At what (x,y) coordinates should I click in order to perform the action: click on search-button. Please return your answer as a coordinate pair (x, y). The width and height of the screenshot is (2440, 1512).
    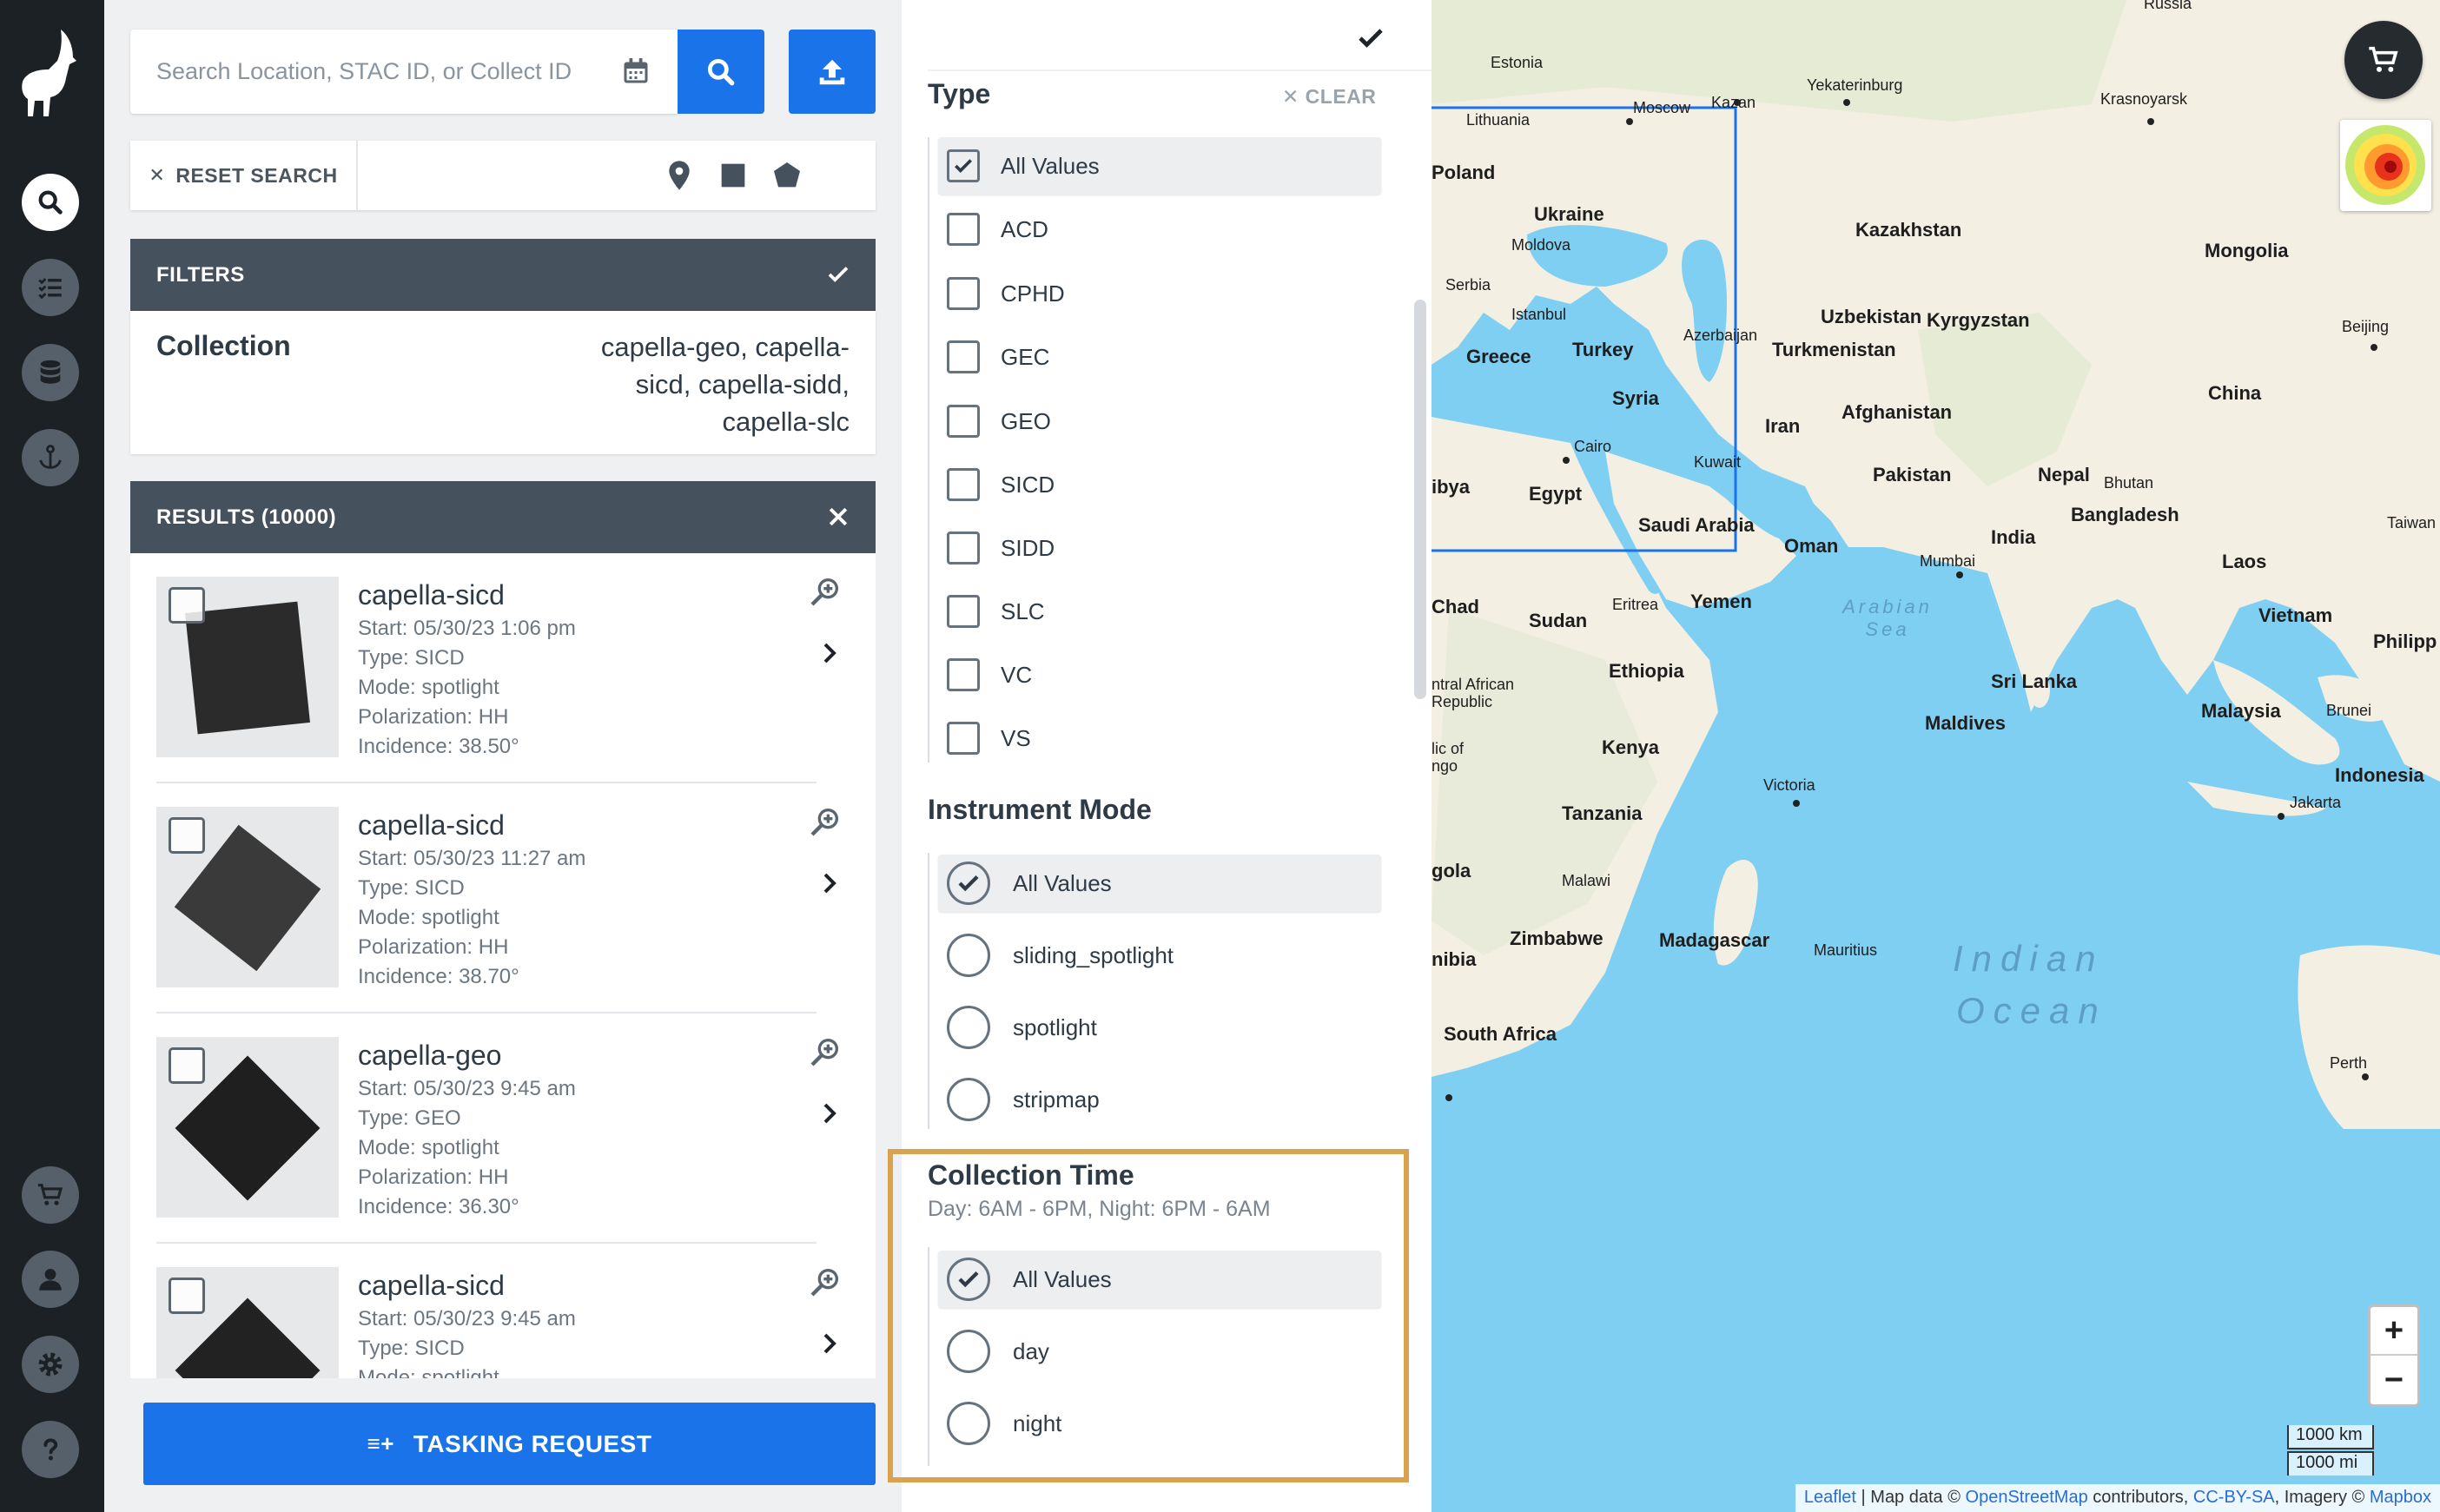
    Looking at the image, I should click on (721, 72).